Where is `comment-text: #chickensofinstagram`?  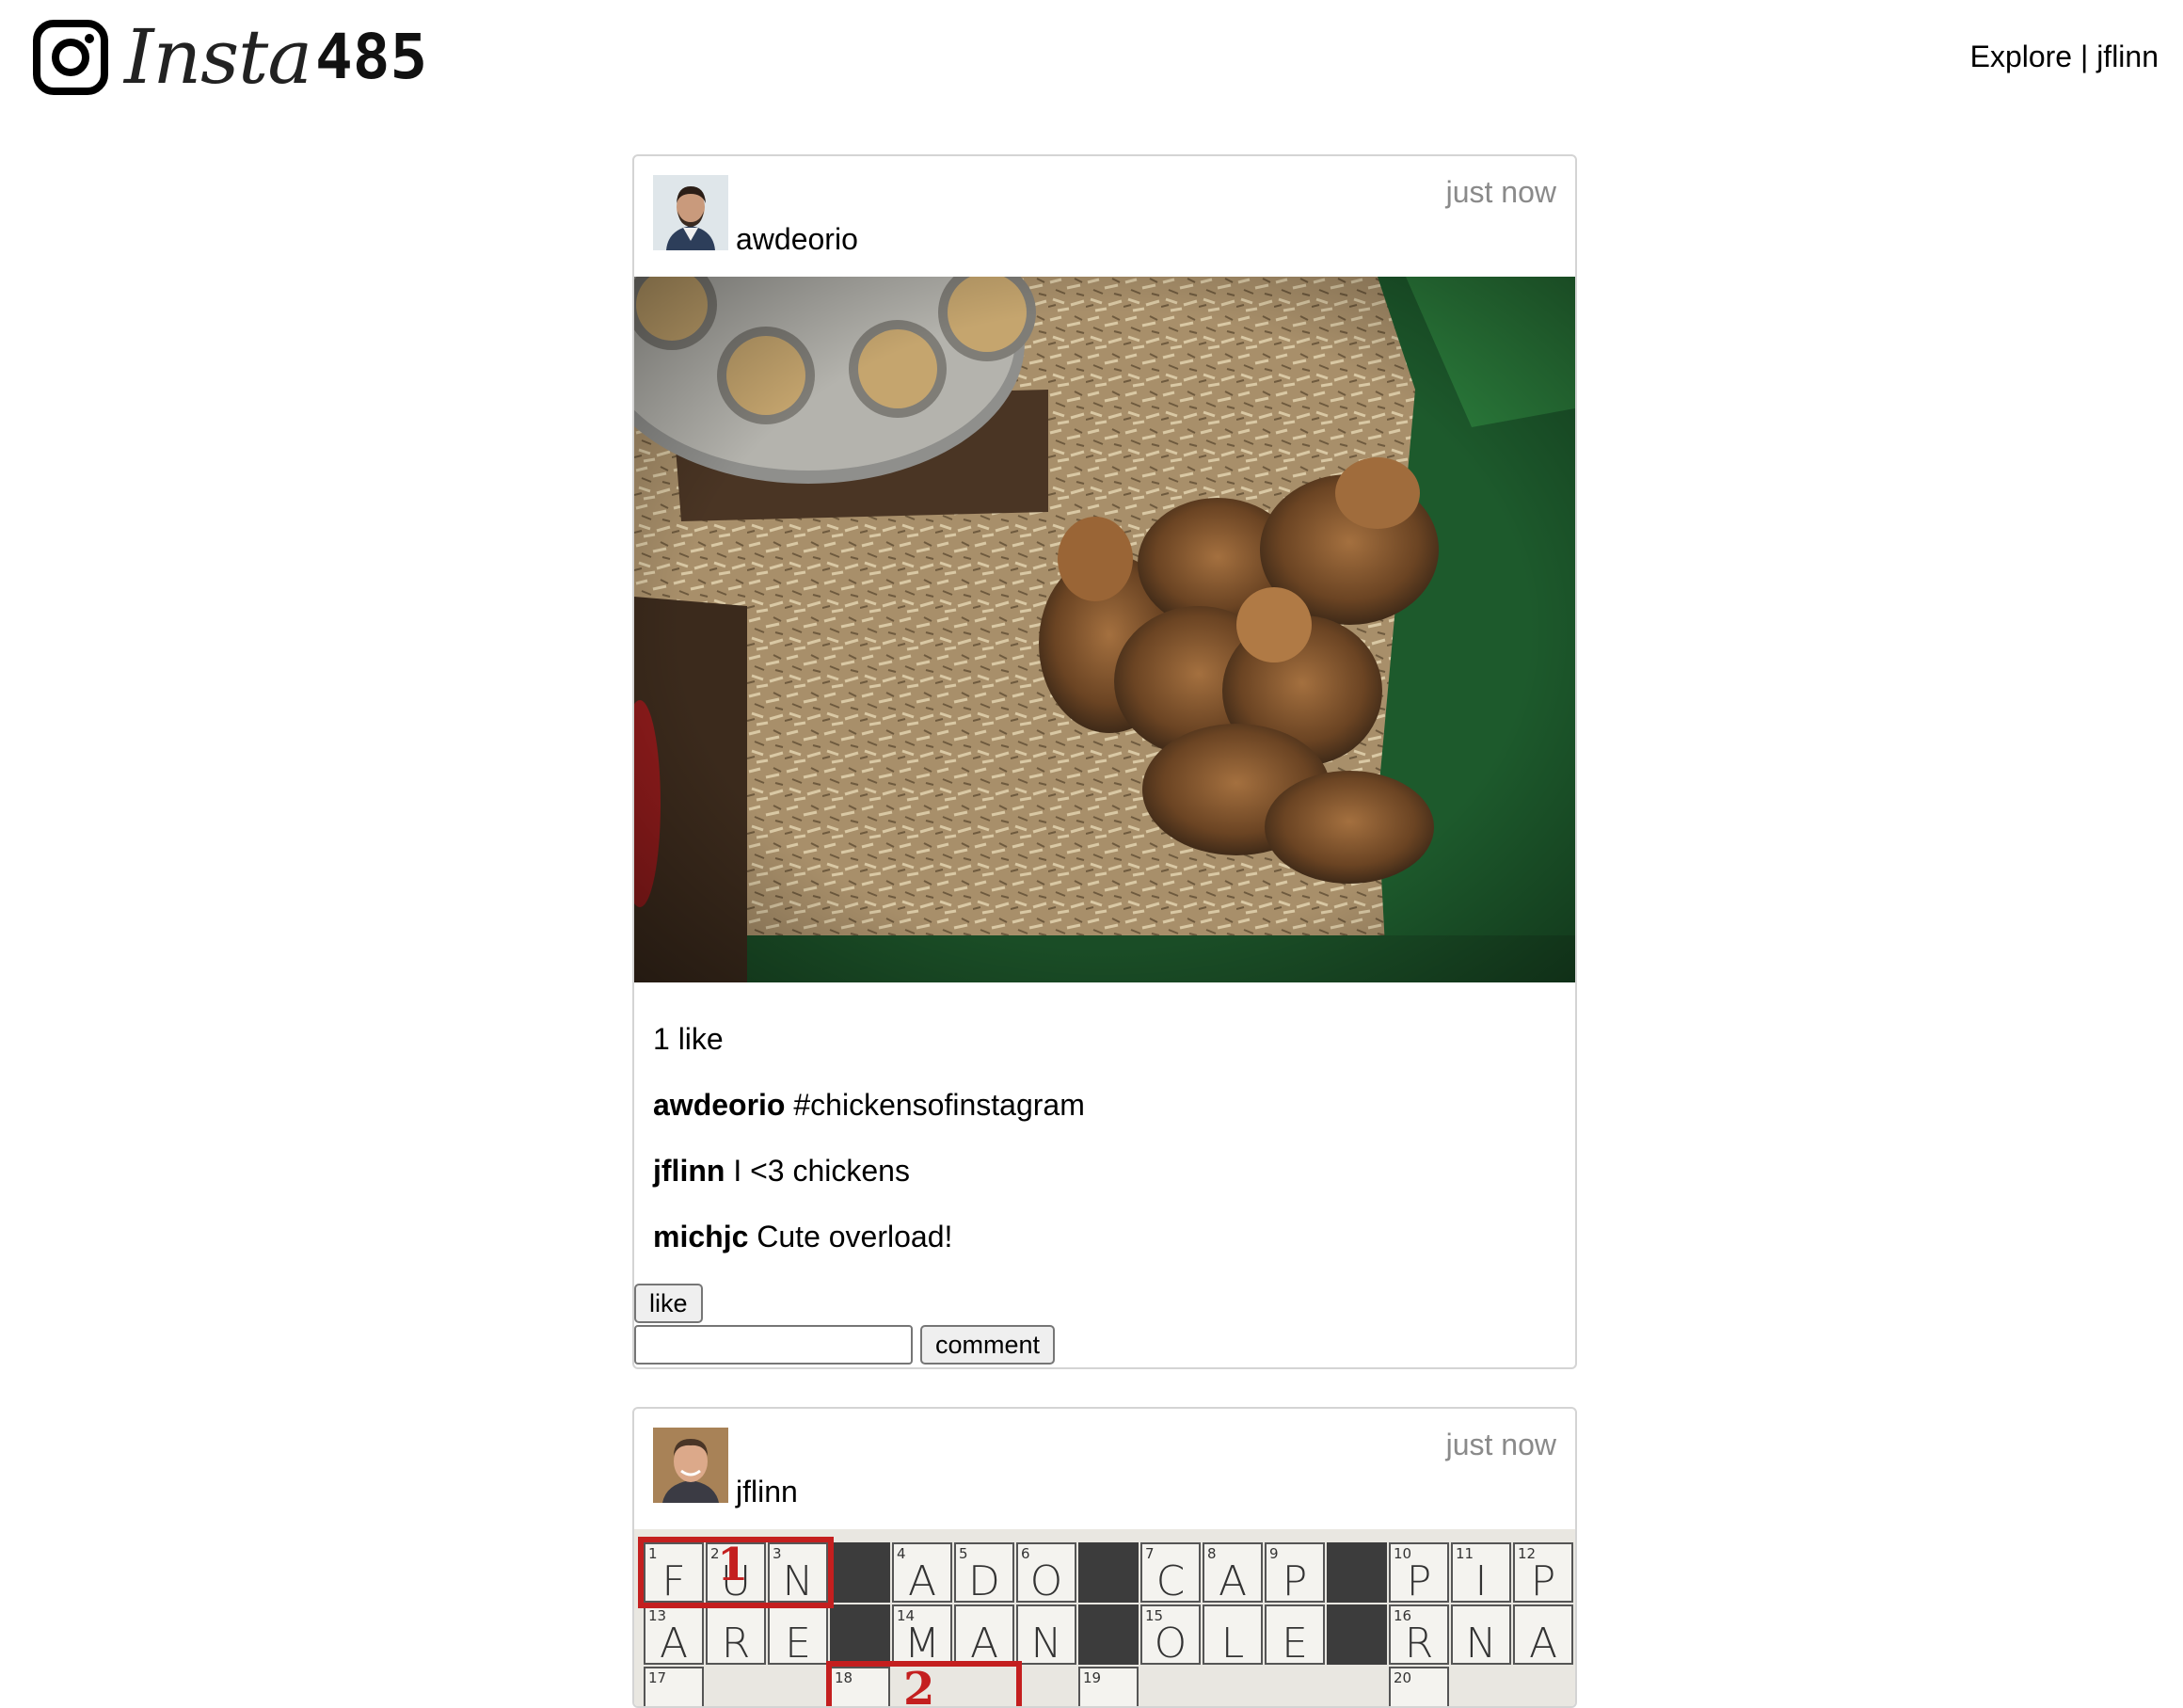 comment-text: #chickensofinstagram is located at coordinates (939, 1105).